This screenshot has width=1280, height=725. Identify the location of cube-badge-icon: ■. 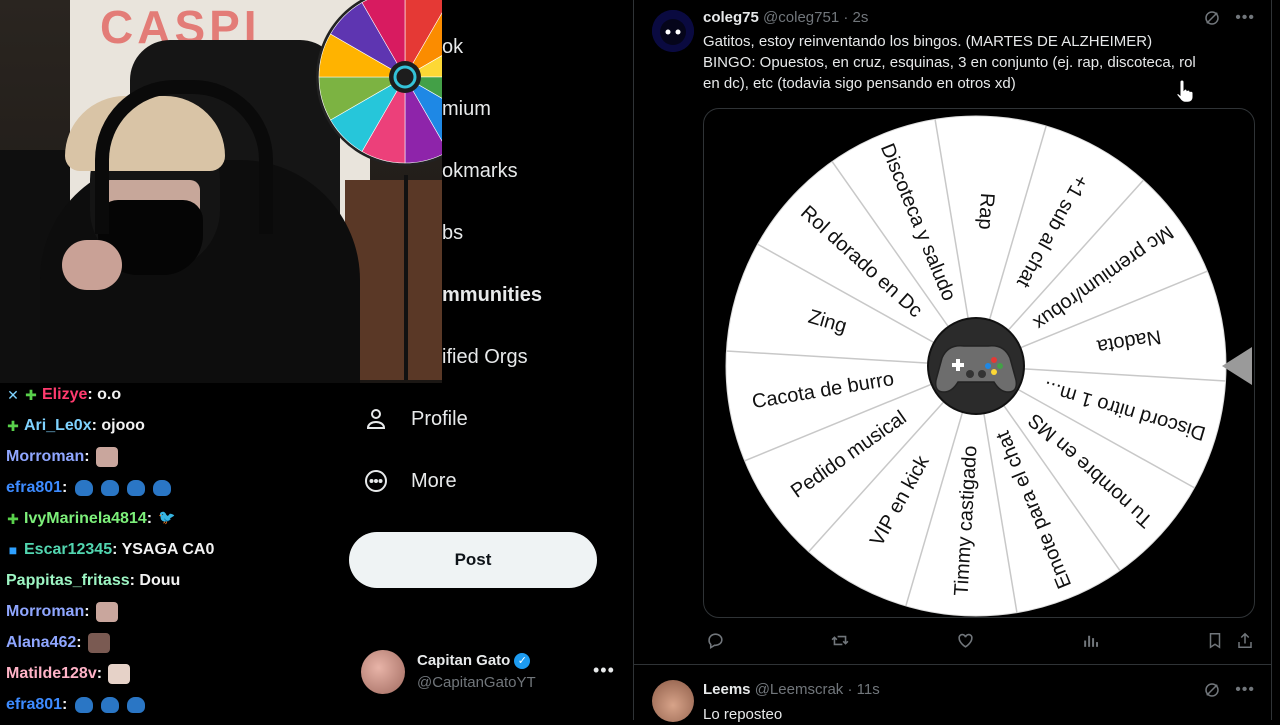
(13, 550).